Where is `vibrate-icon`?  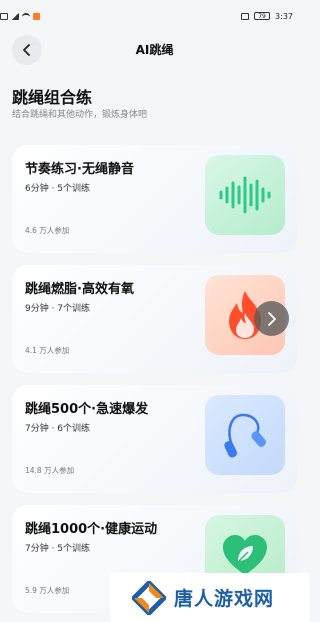
vibrate-icon is located at coordinates (245, 16).